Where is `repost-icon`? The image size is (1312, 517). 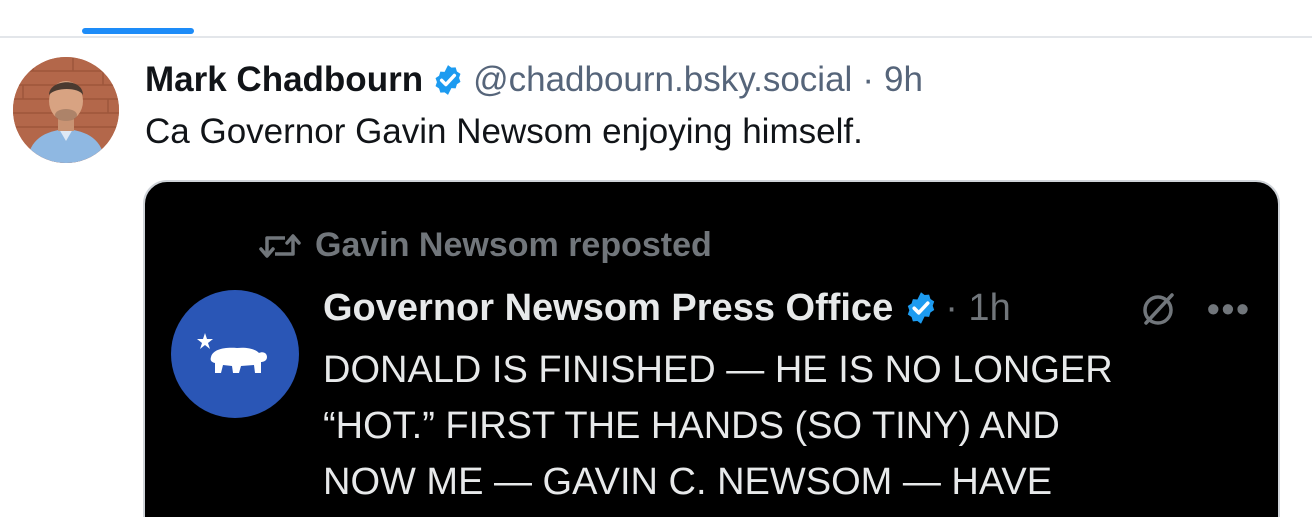 repost-icon is located at coordinates (280, 246).